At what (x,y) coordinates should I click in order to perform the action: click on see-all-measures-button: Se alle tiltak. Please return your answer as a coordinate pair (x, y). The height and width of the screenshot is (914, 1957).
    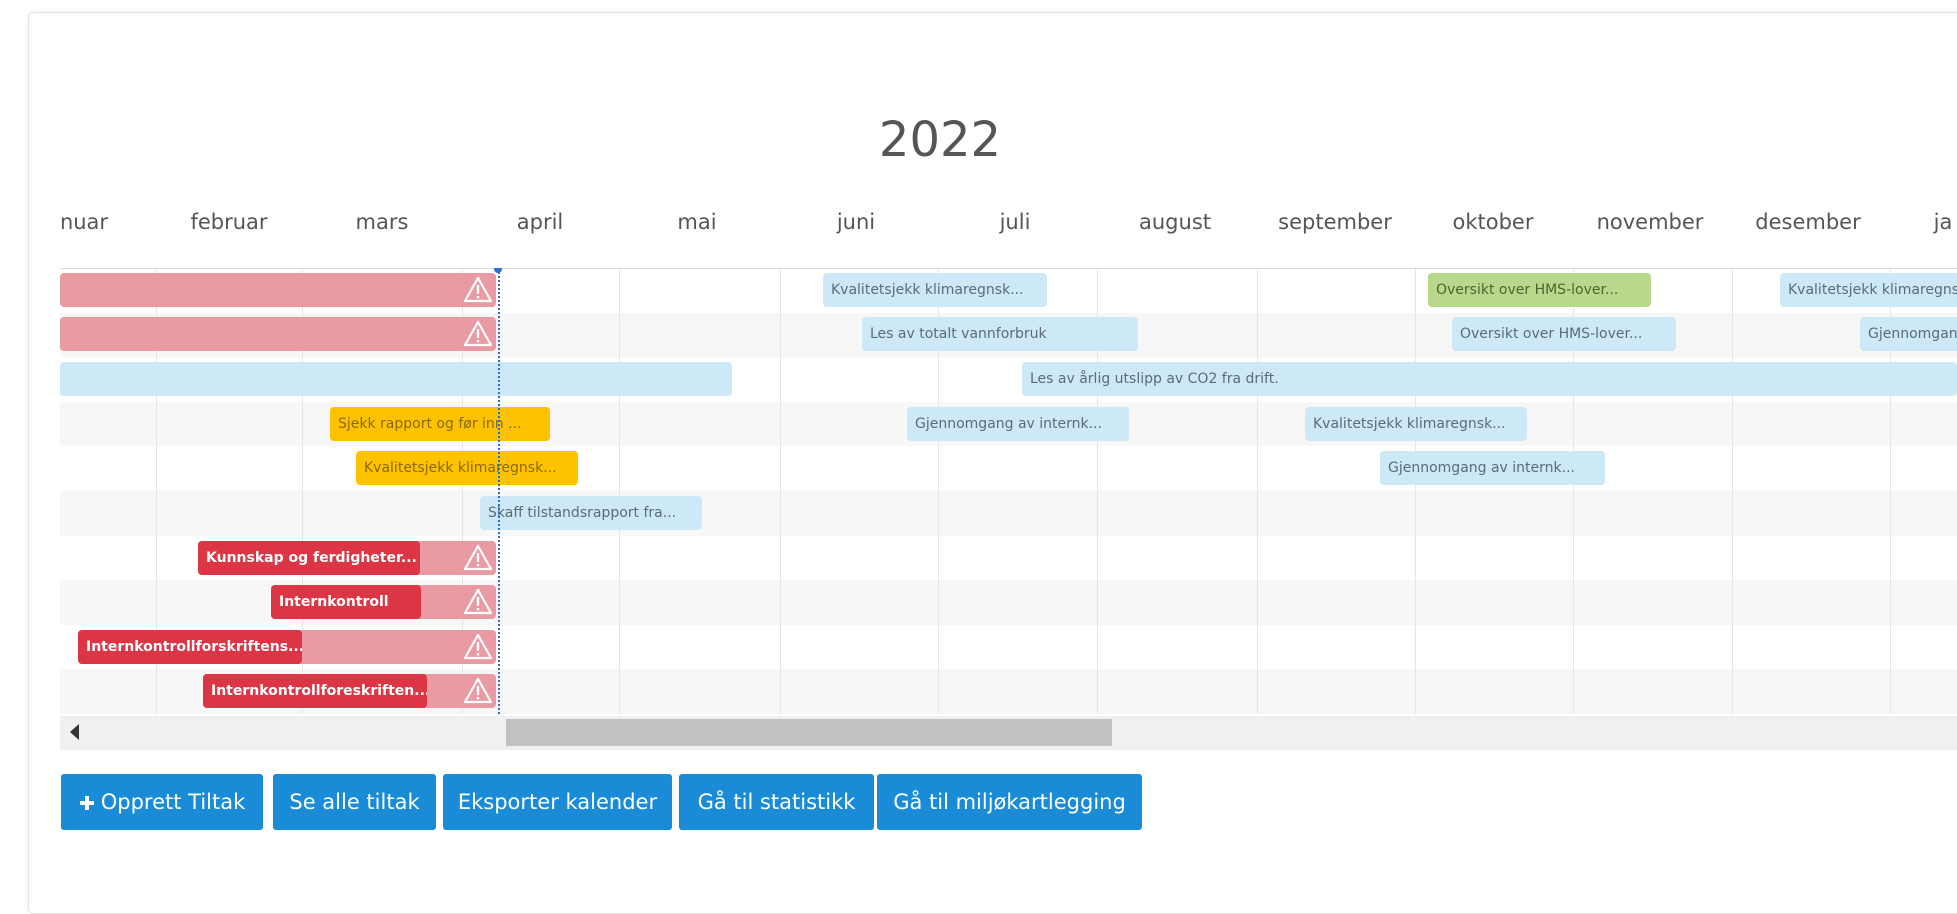
    Looking at the image, I should click on (354, 802).